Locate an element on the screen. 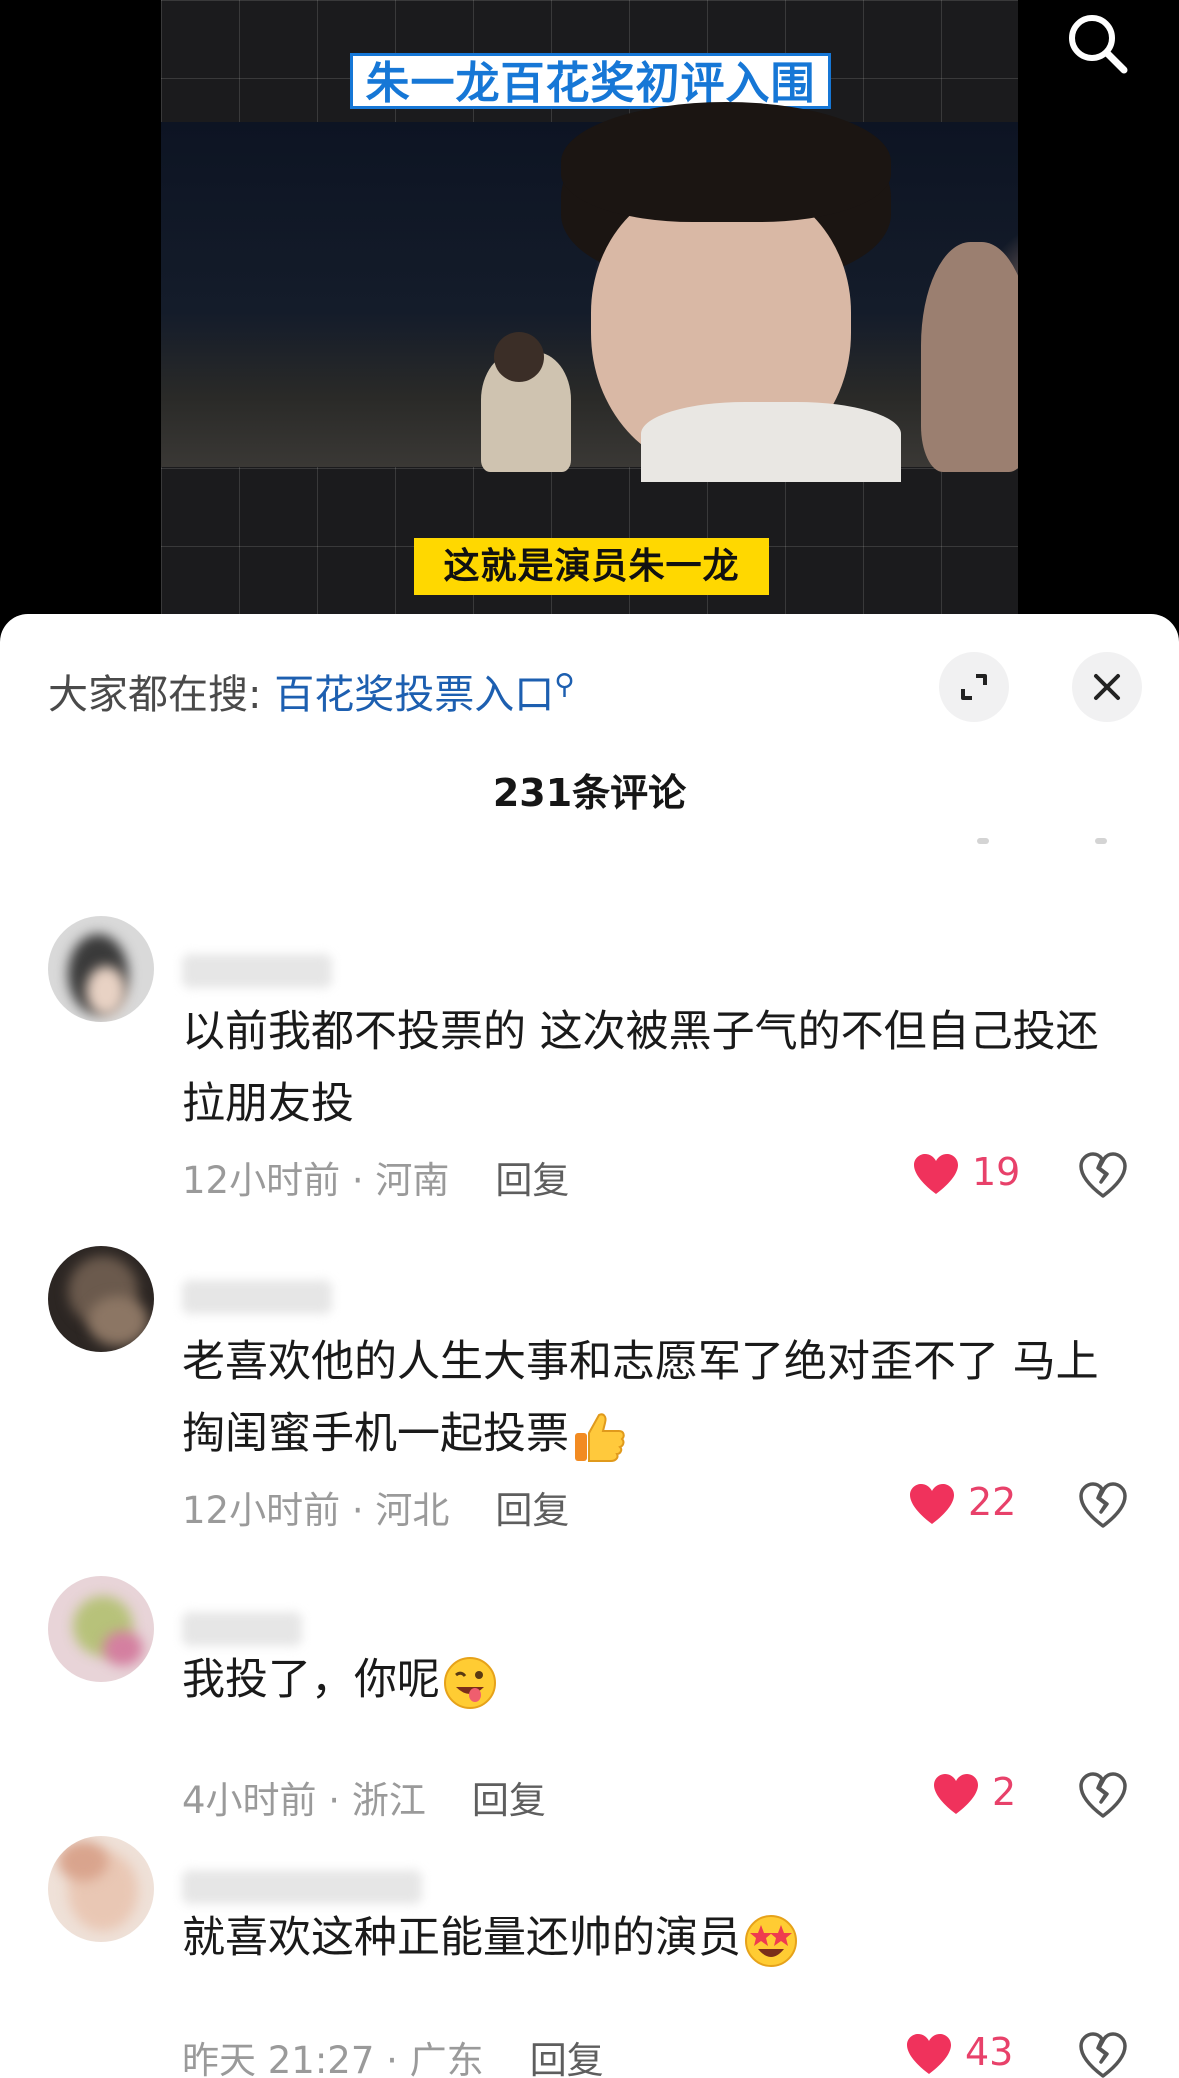 The width and height of the screenshot is (1179, 2078). comment-time-location: 昨天 21:27 · 广东 is located at coordinates (333, 2058).